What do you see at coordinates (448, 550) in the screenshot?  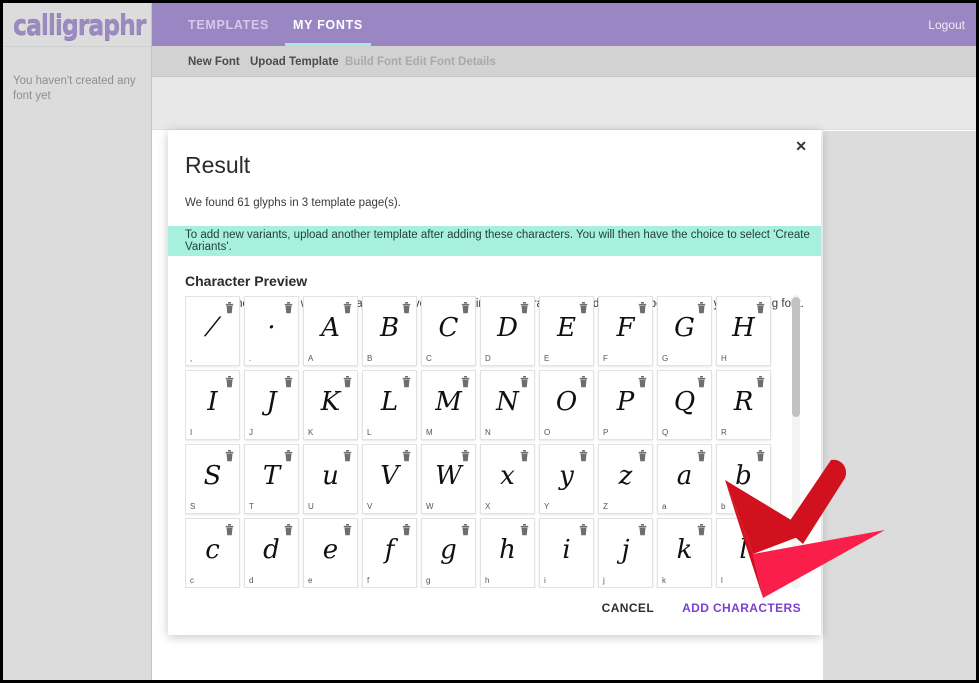 I see `character-glyph: g` at bounding box center [448, 550].